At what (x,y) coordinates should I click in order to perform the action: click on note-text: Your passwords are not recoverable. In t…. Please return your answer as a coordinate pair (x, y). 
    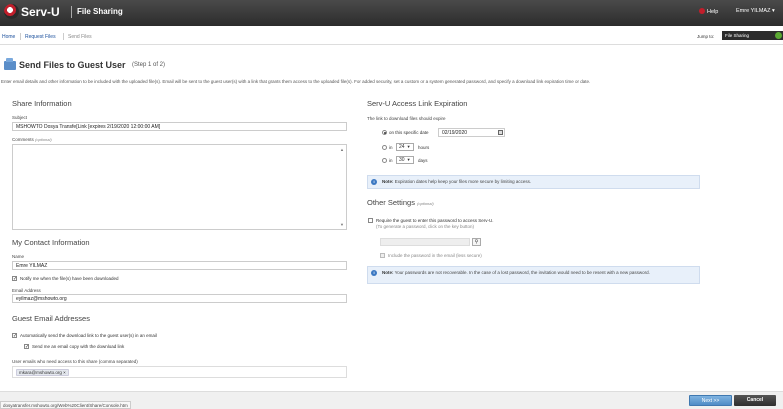
    Looking at the image, I should click on (522, 272).